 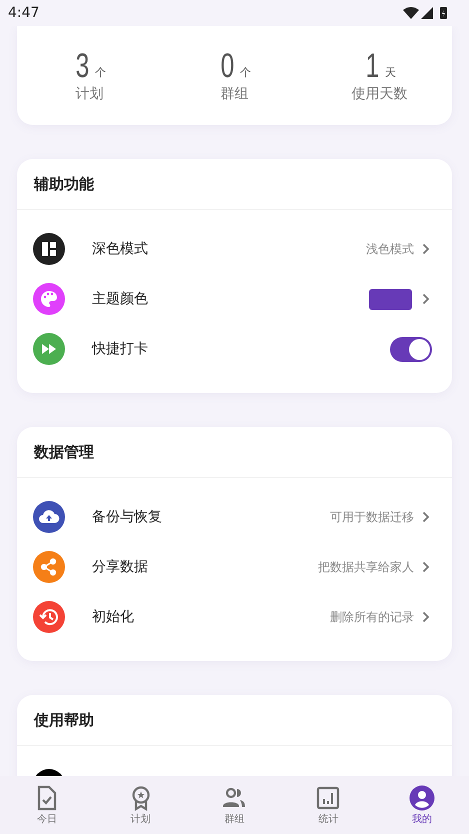 I want to click on settings-row: 初始化 删除所有的记录, so click(x=234, y=617).